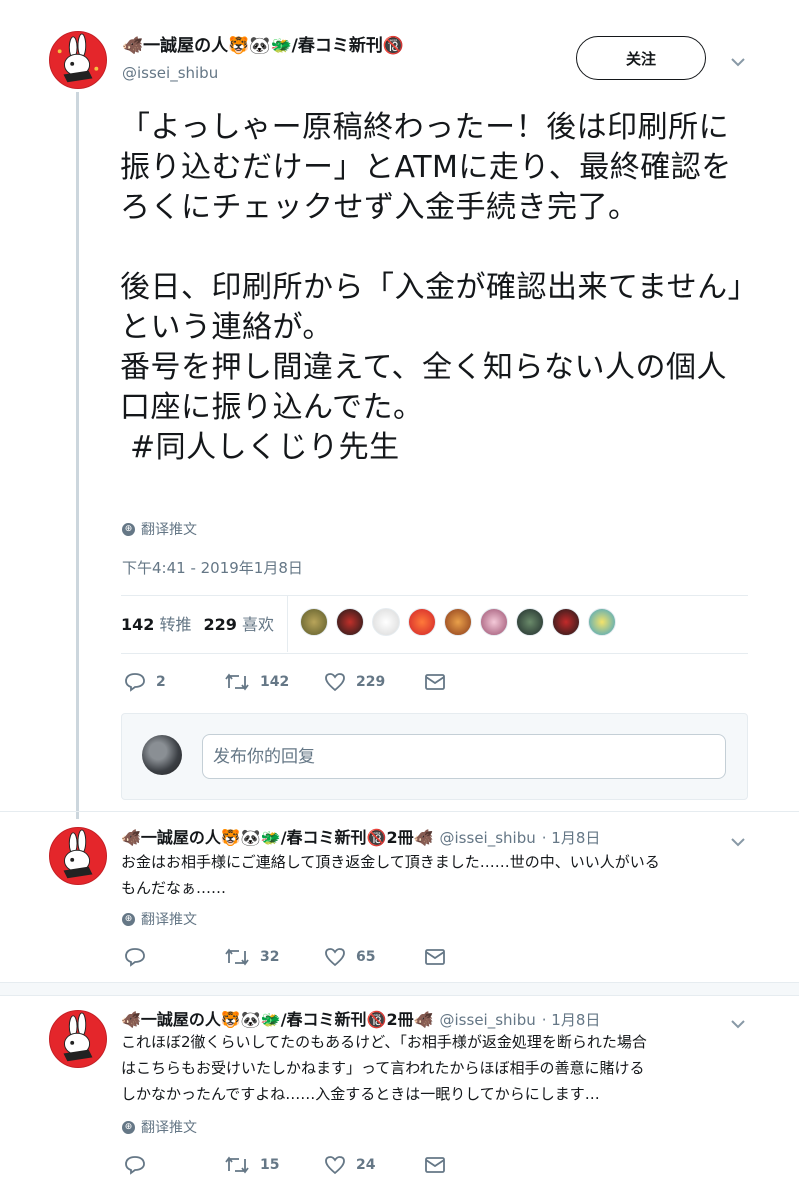 Image resolution: width=799 pixels, height=1184 pixels. What do you see at coordinates (399, 989) in the screenshot?
I see `tweet-separator` at bounding box center [399, 989].